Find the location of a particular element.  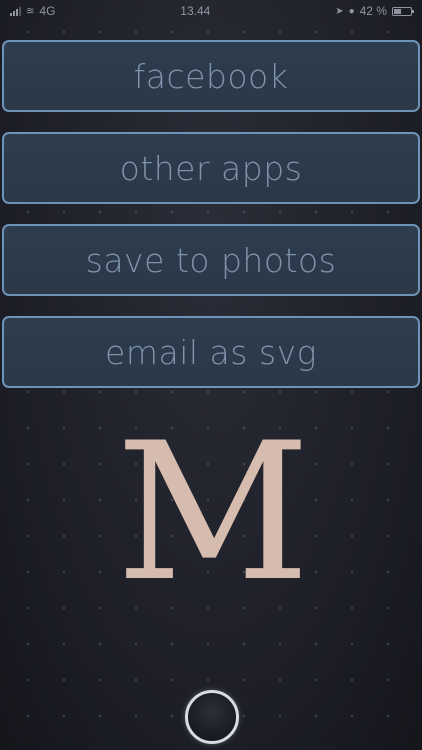

battery-fill is located at coordinates (397, 11).